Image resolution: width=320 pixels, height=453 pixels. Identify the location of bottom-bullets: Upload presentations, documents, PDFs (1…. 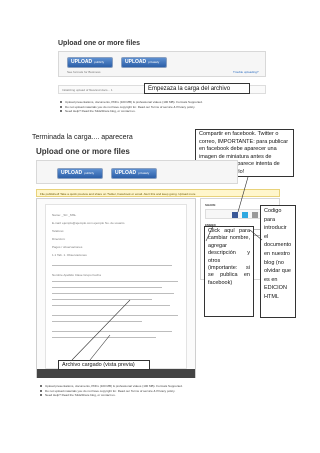
(160, 391).